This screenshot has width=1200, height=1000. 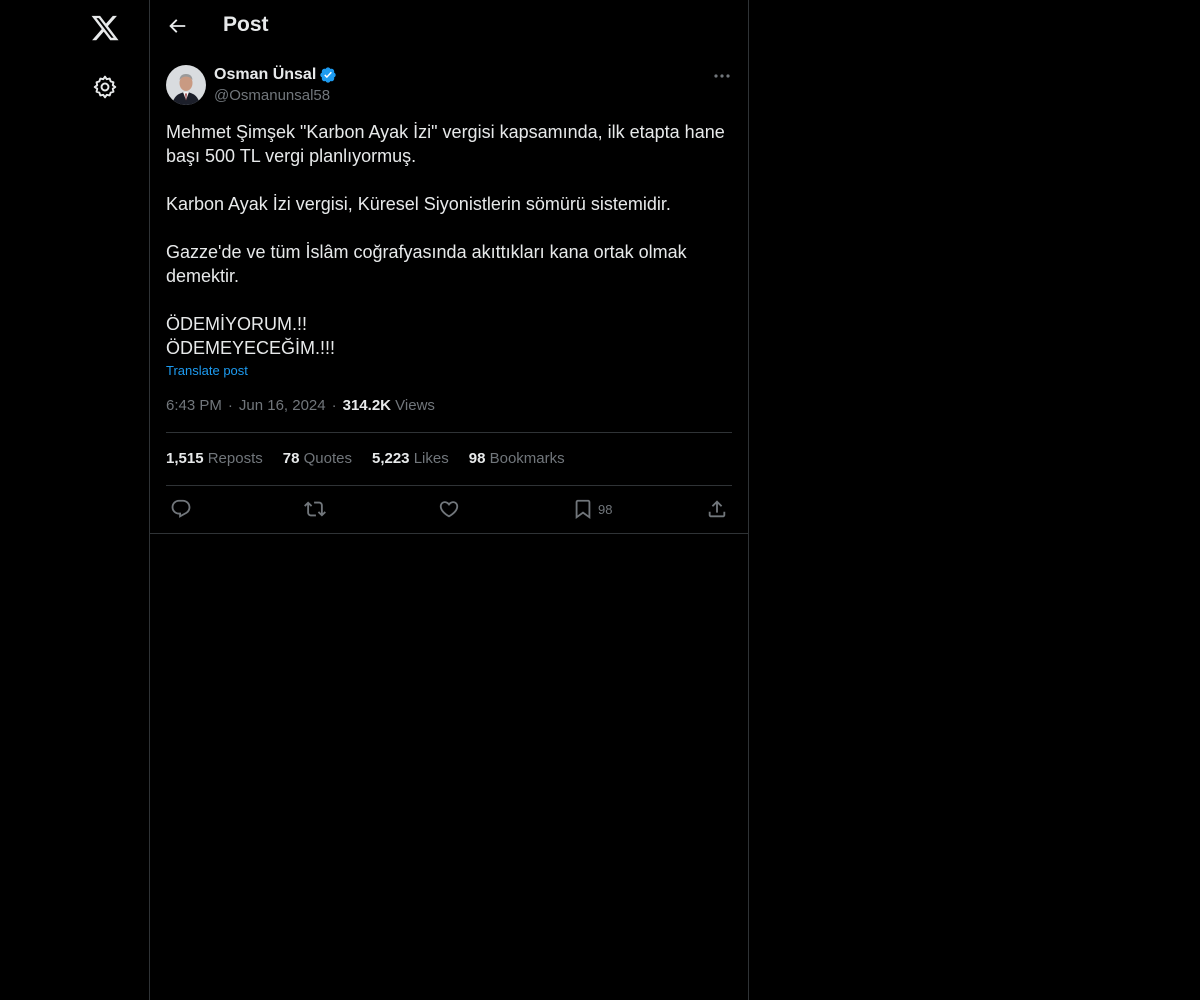 I want to click on heart-icon, so click(x=449, y=509).